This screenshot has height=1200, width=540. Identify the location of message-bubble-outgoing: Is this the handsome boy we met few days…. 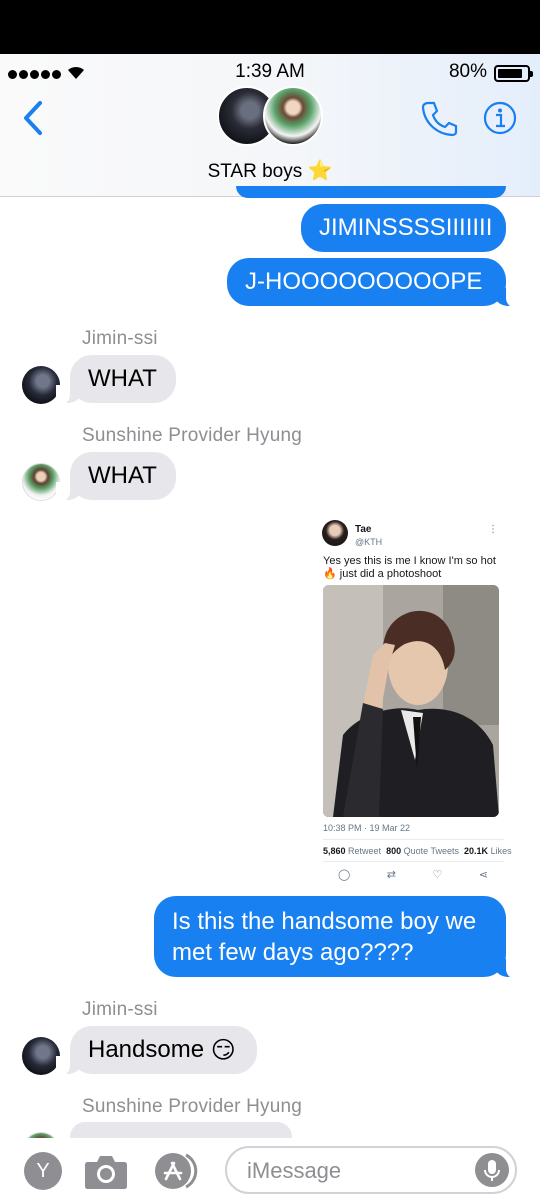
(337, 937).